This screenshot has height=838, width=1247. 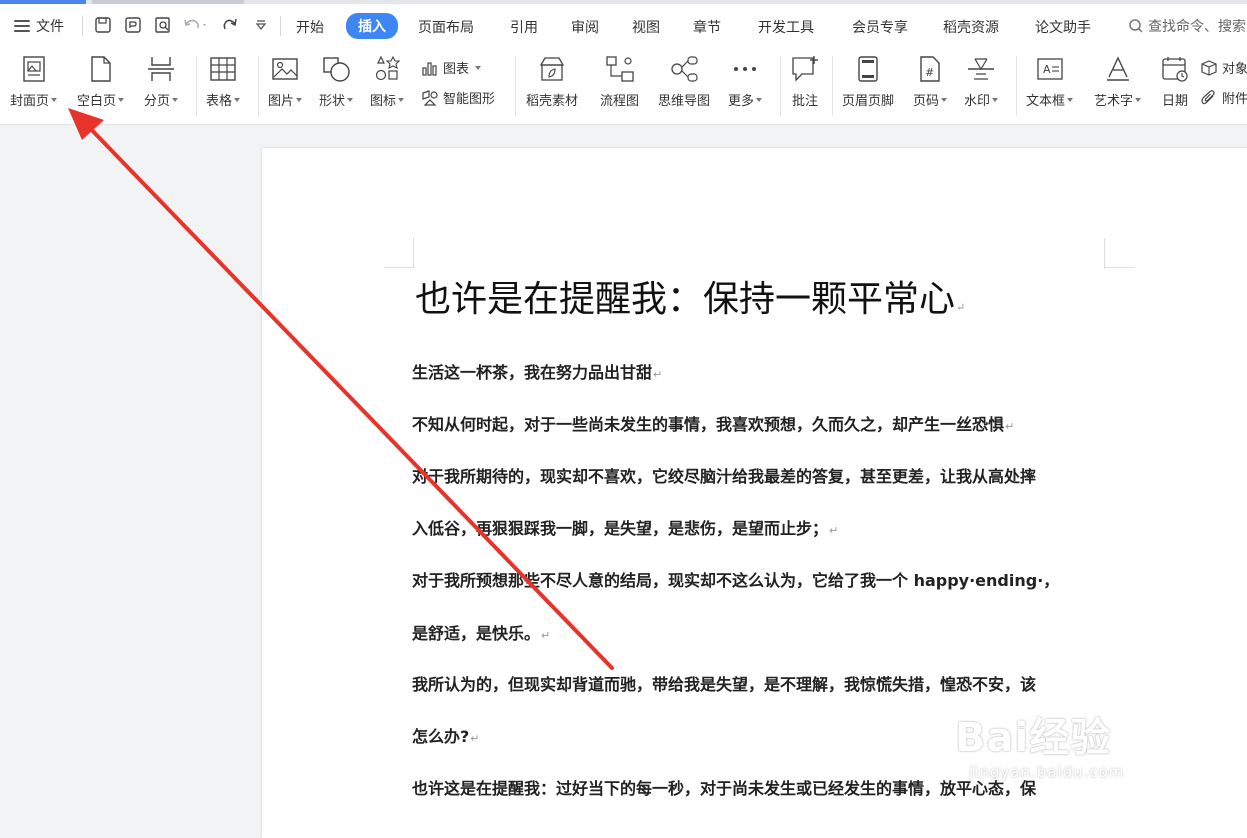 What do you see at coordinates (30, 101) in the screenshot?
I see `cover-page-label: 封面页` at bounding box center [30, 101].